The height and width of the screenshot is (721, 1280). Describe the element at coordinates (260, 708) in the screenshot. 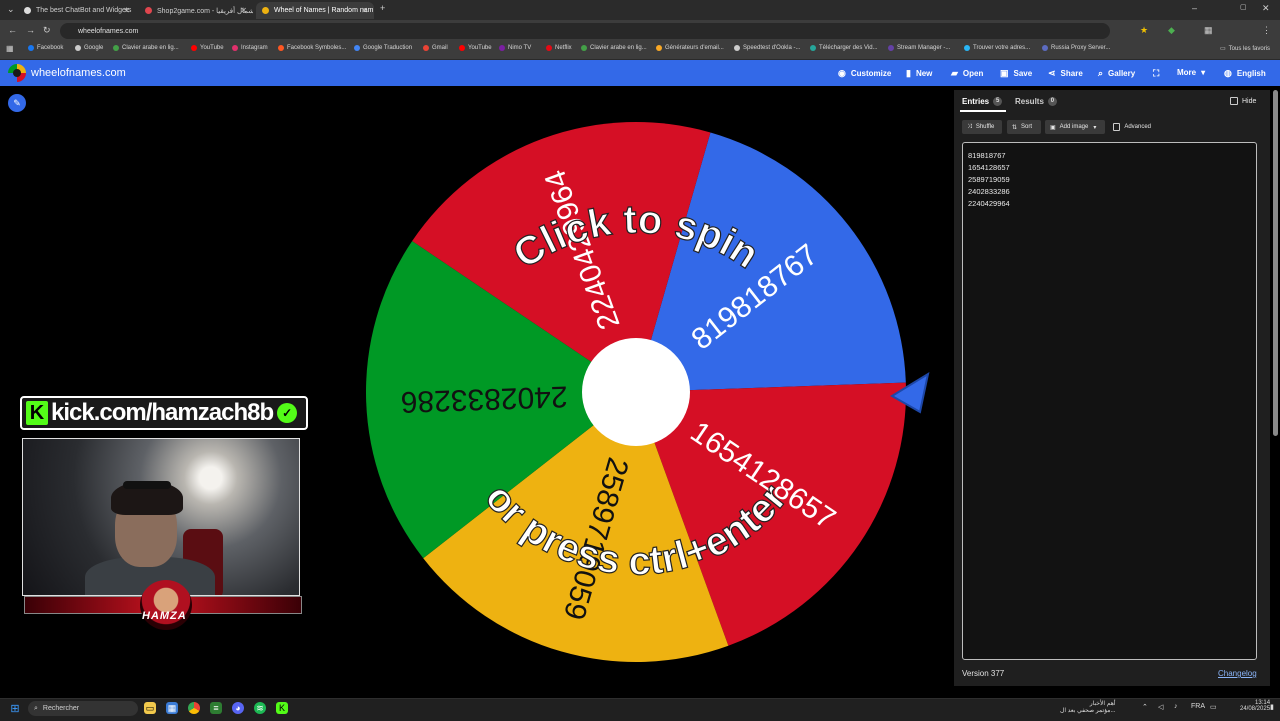

I see `spotify-icon: ≋` at that location.